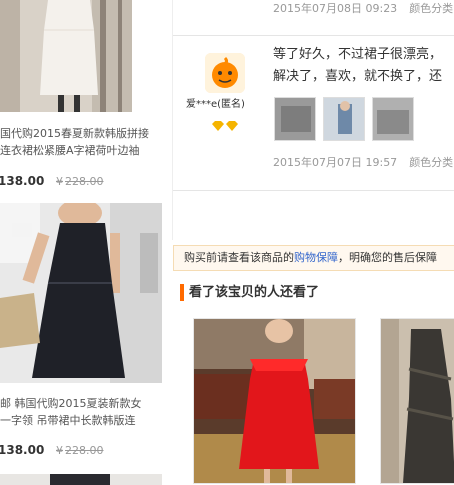 This screenshot has width=454, height=485. Describe the element at coordinates (81, 293) in the screenshot. I see `product-image-black-dress` at that location.